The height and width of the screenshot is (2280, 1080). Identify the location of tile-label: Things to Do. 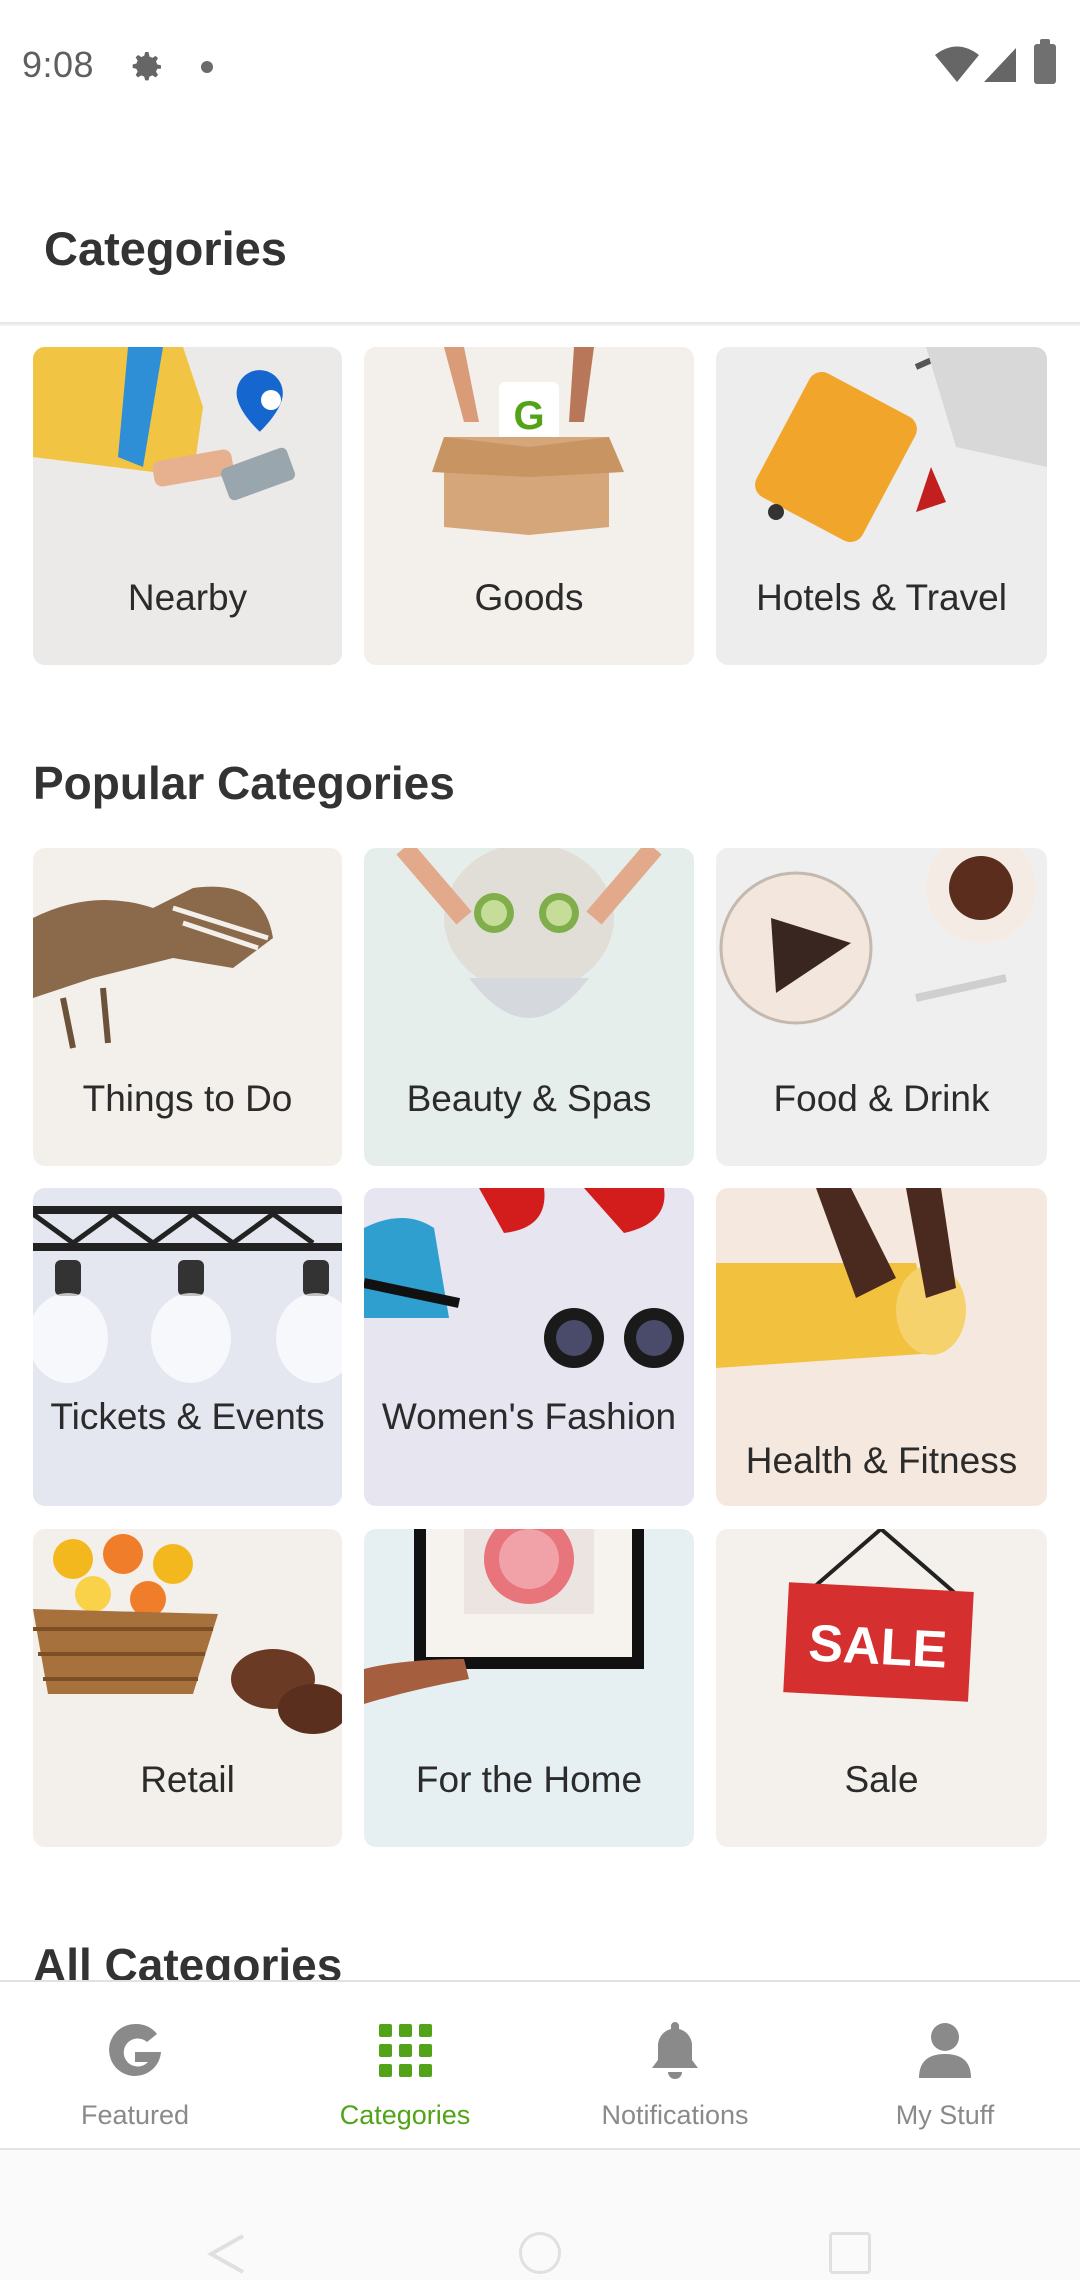
(187, 1098).